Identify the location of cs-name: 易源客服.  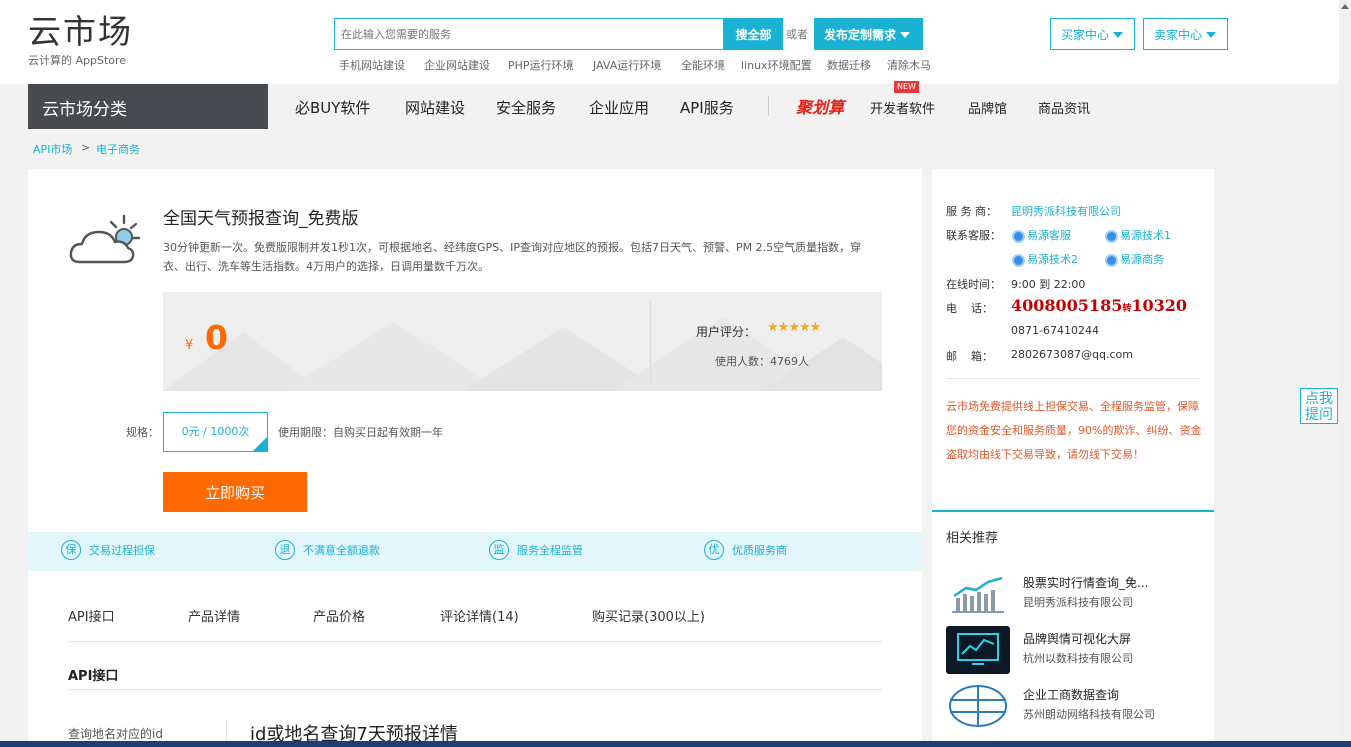
(1049, 235).